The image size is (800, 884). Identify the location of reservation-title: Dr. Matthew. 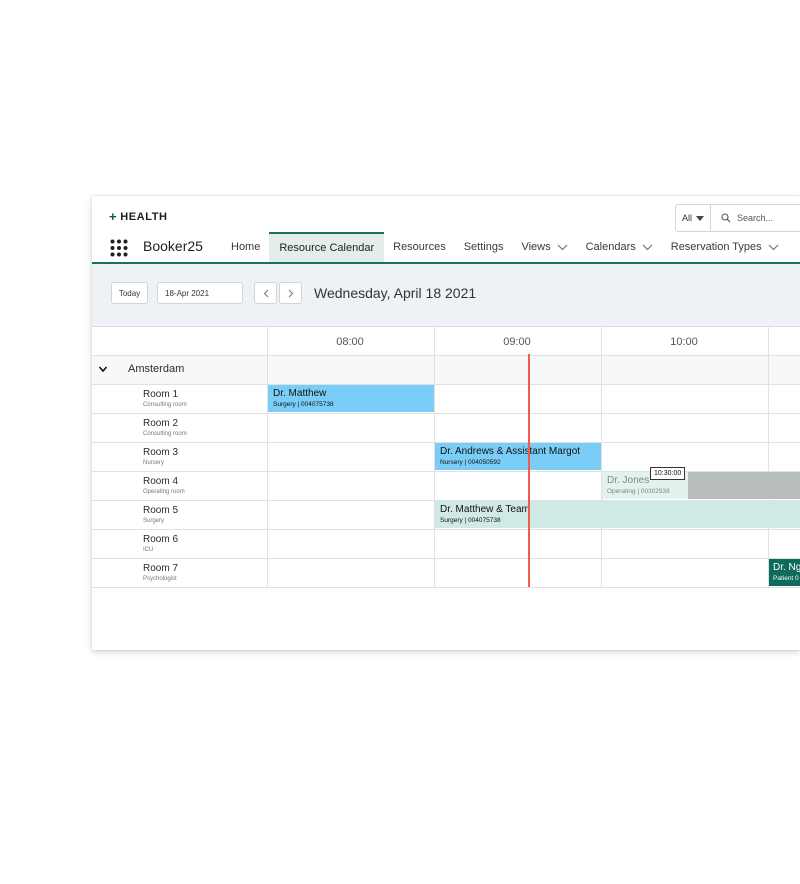
(300, 393).